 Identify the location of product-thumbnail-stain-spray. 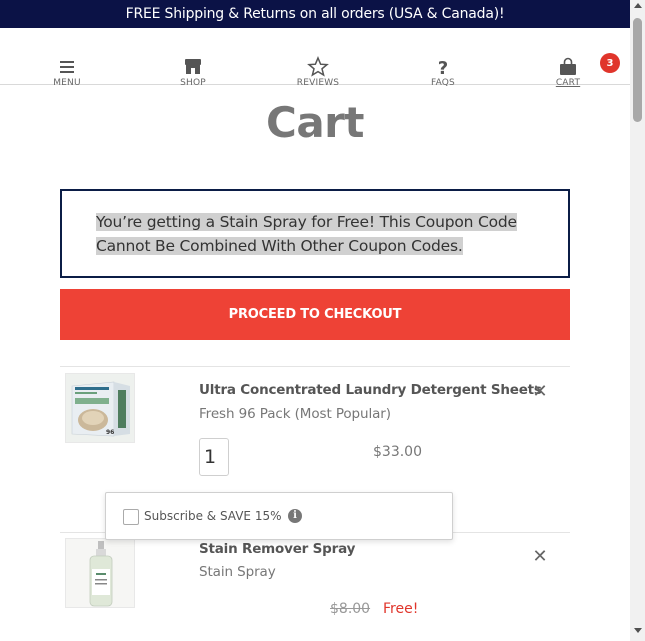
(100, 573).